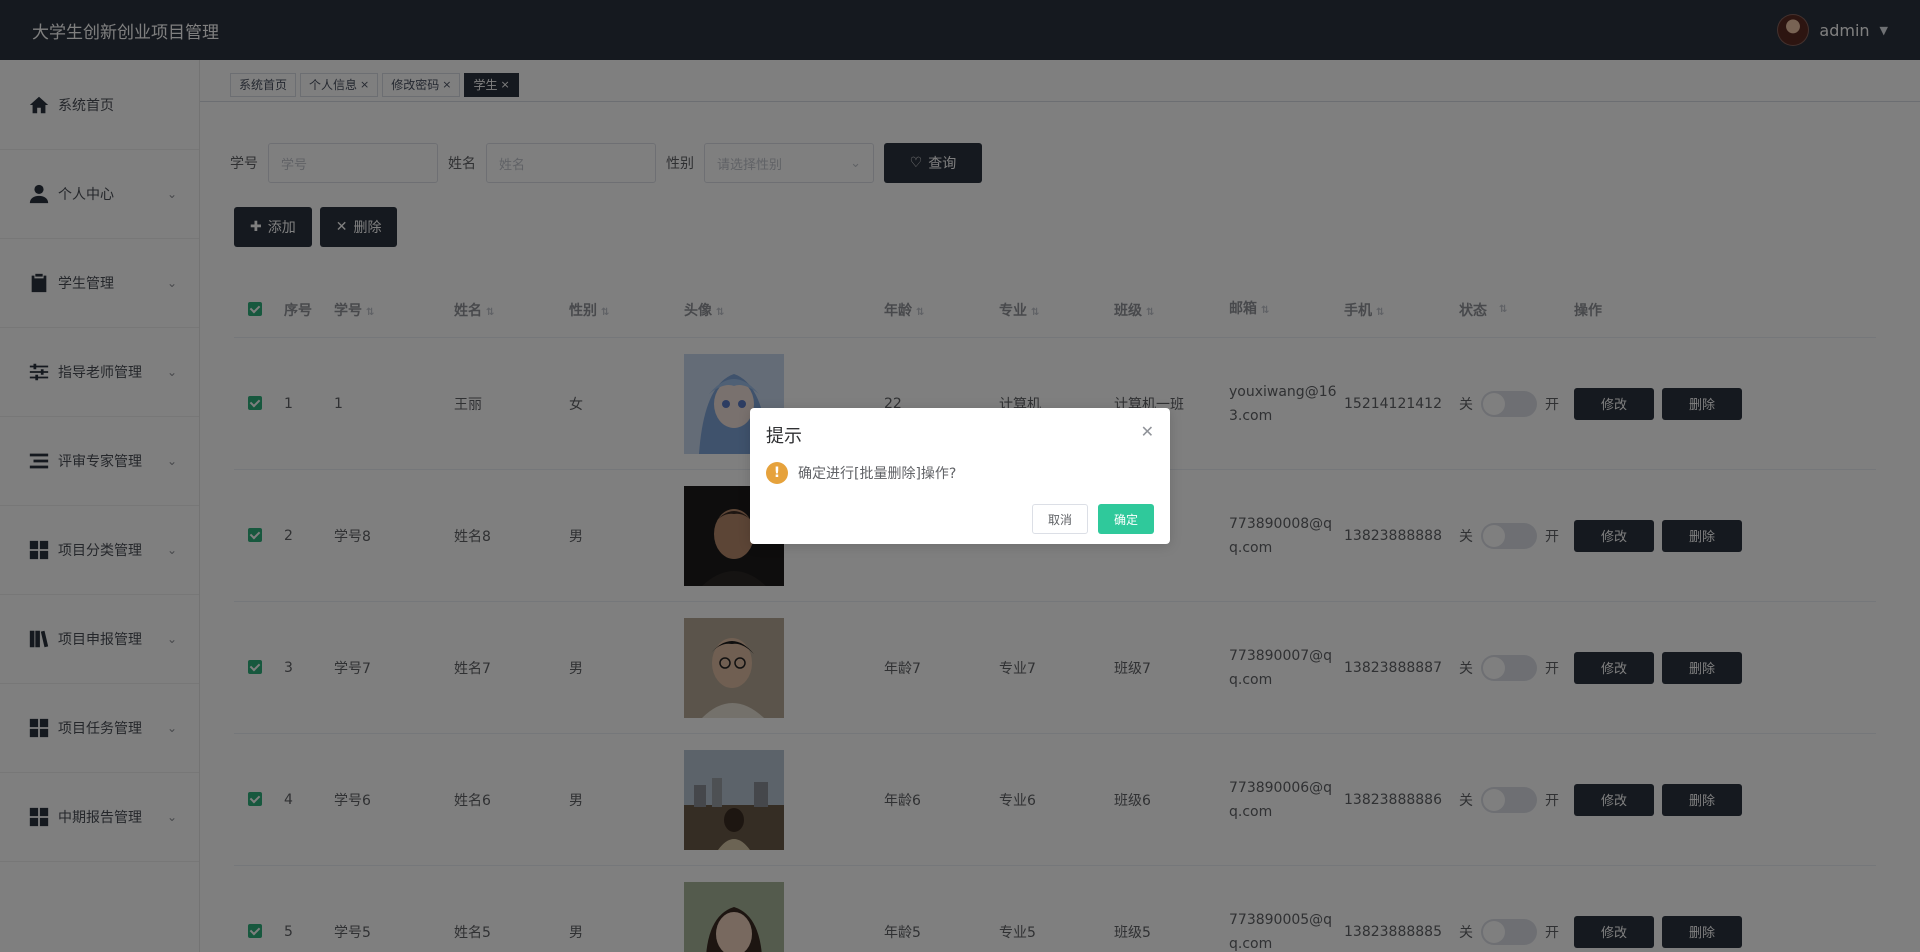 The width and height of the screenshot is (1920, 952). I want to click on warning-icon: !, so click(777, 473).